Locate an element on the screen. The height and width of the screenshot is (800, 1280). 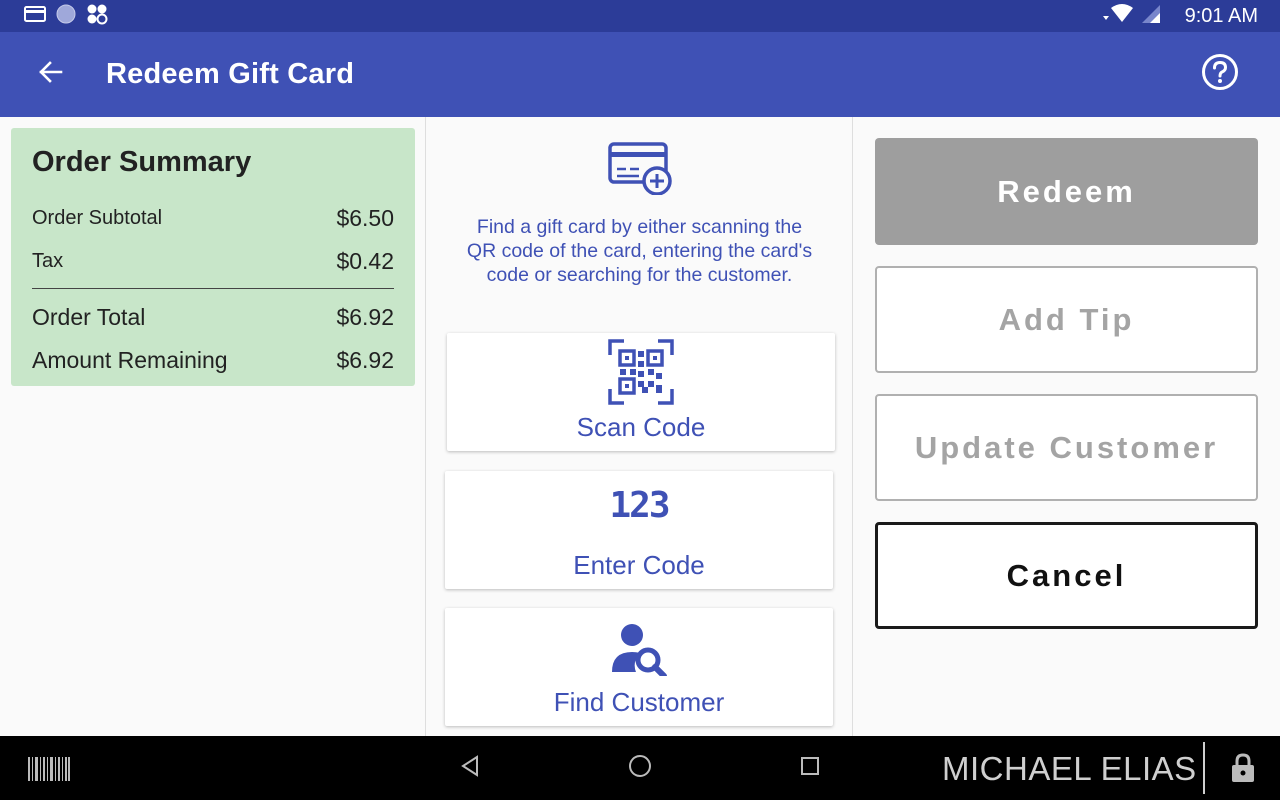
person-search-icon is located at coordinates (639, 651).